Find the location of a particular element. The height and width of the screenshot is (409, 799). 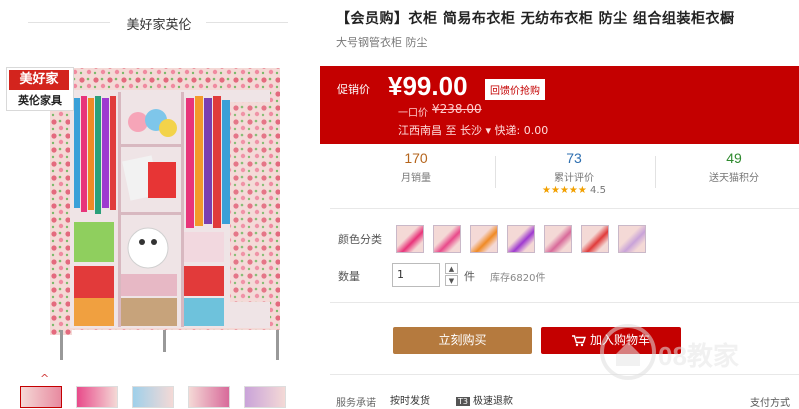

service-fast-refund-label: 极速退款 is located at coordinates (492, 401).